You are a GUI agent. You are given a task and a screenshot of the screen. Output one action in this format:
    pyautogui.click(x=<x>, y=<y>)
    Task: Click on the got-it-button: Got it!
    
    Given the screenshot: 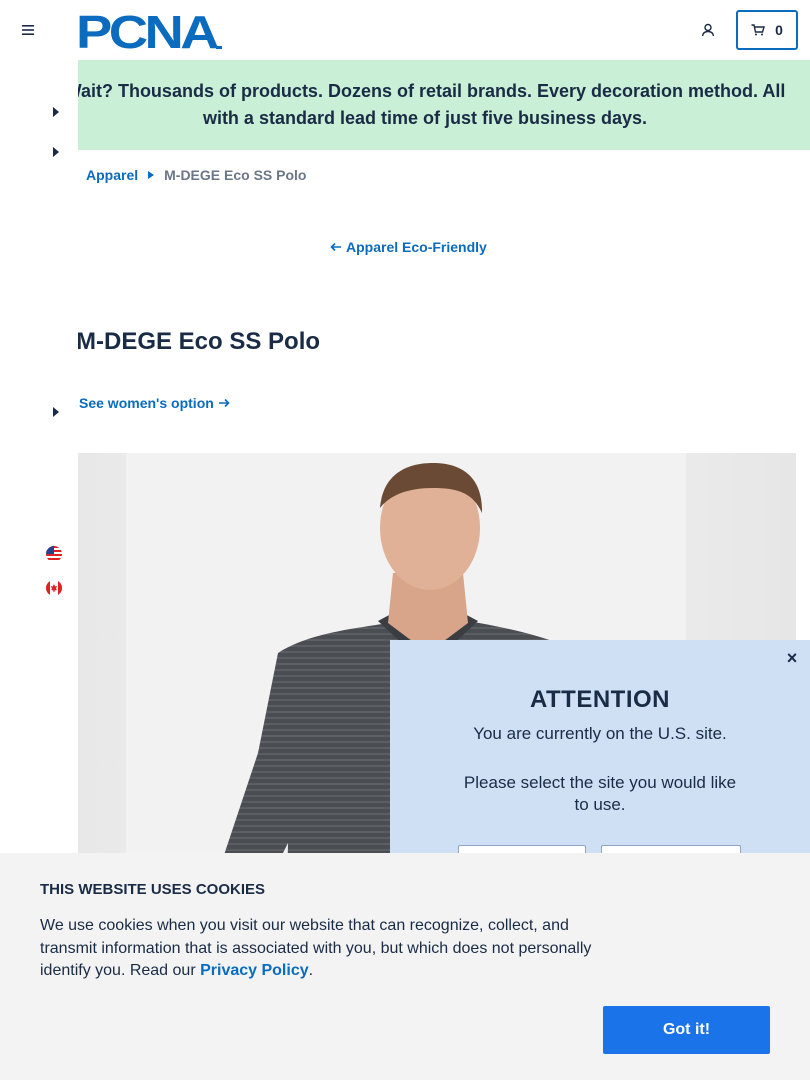 What is the action you would take?
    pyautogui.click(x=686, y=1030)
    